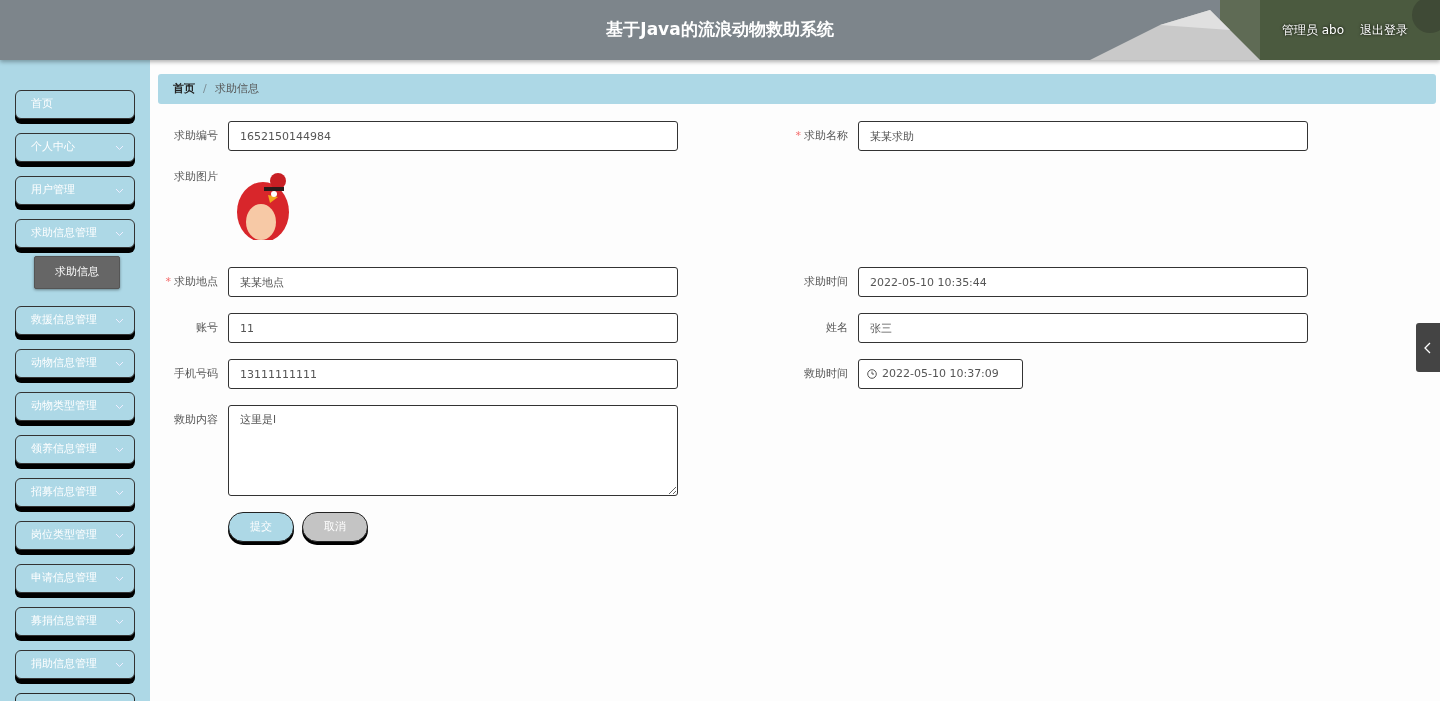  What do you see at coordinates (195, 374) in the screenshot?
I see `field-label: 手机号码` at bounding box center [195, 374].